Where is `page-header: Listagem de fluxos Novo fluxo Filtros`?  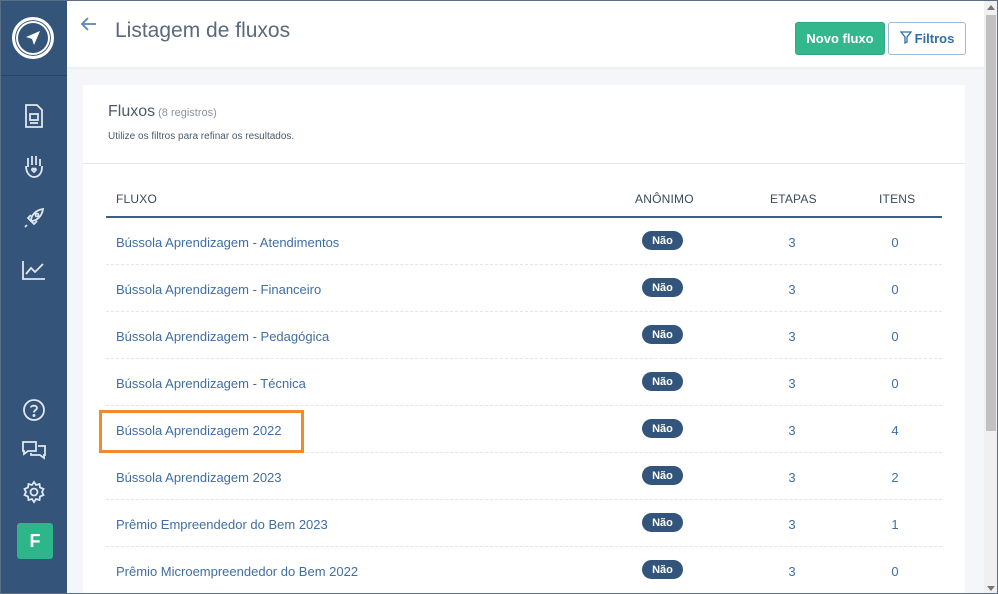
page-header: Listagem de fluxos Novo fluxo Filtros is located at coordinates (532, 34).